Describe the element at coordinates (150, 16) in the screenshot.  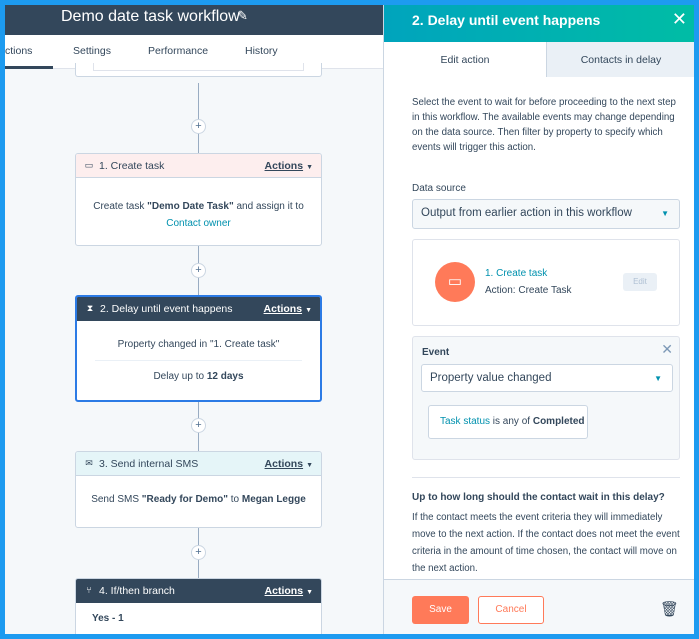
I see `workflow-title: Demo date task workflow` at that location.